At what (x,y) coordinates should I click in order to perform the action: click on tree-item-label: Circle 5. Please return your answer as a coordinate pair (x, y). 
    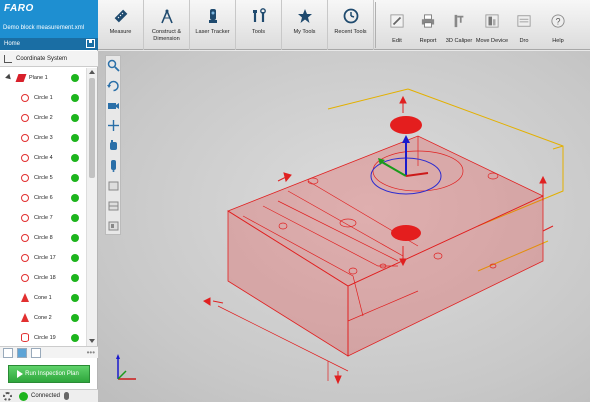
    Looking at the image, I should click on (43, 178).